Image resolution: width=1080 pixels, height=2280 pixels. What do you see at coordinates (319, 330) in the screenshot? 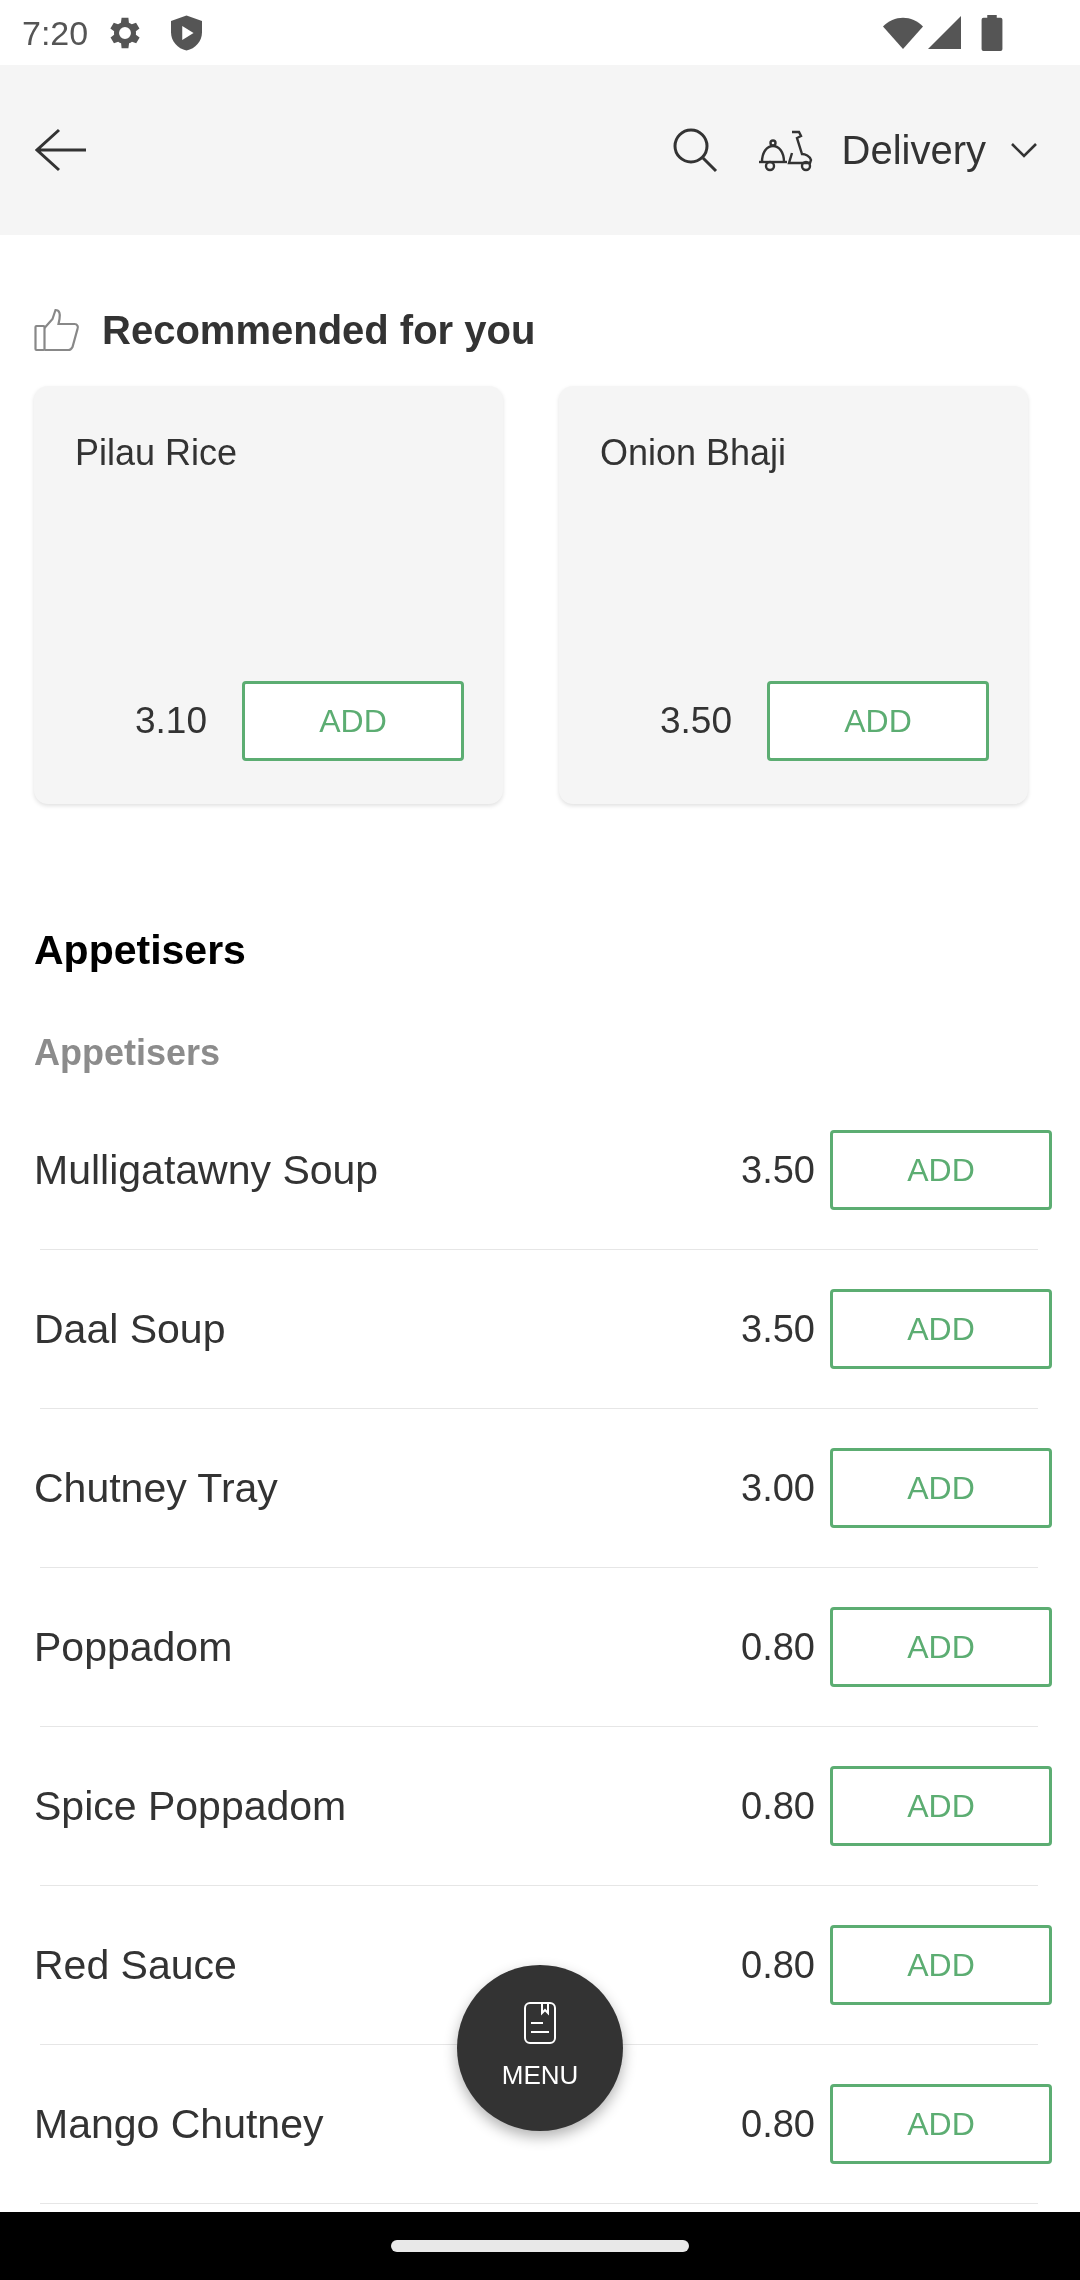
I see `section-heading: Recommended for you` at bounding box center [319, 330].